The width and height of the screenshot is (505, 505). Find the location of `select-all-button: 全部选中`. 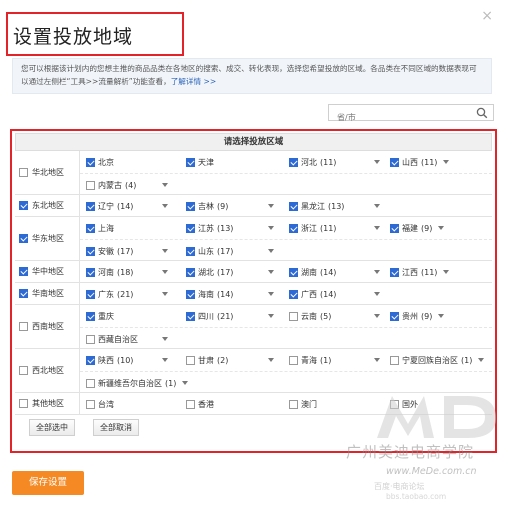

select-all-button: 全部选中 is located at coordinates (52, 427).